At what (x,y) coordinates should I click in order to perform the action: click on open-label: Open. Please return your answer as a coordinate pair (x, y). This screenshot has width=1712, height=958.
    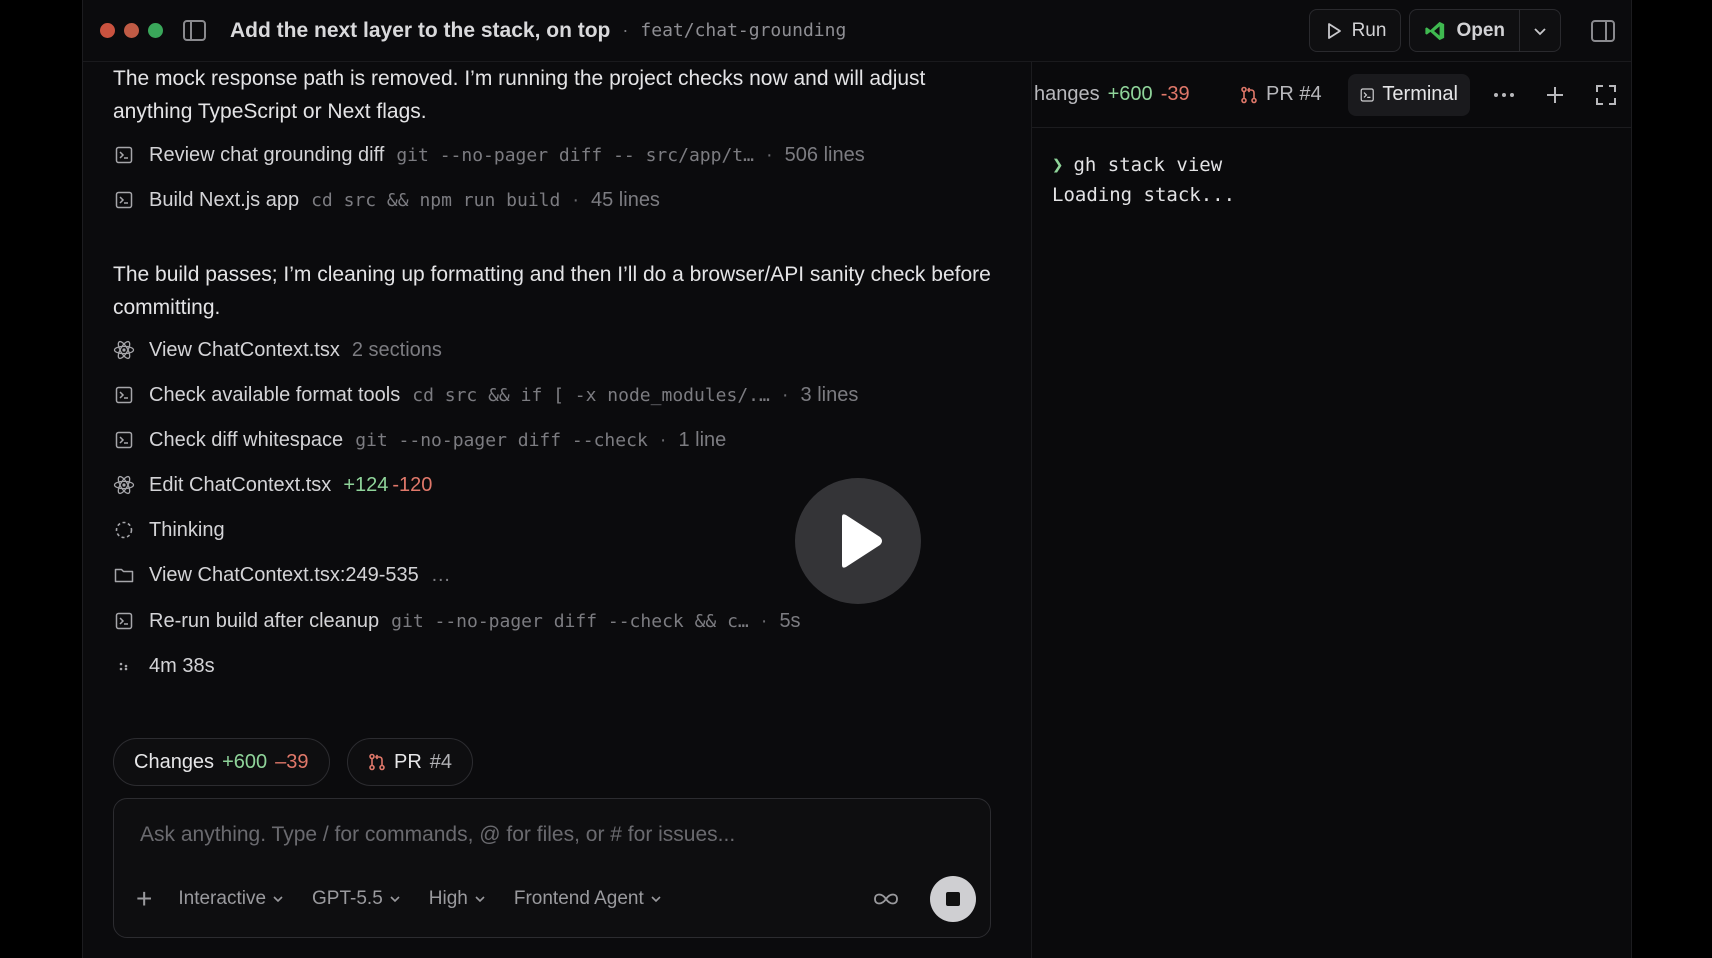
    Looking at the image, I should click on (1480, 30).